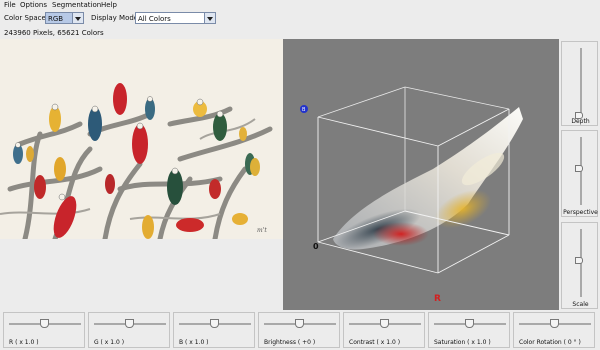 The height and width of the screenshot is (350, 600). I want to click on r-axis-label: R, so click(437, 299).